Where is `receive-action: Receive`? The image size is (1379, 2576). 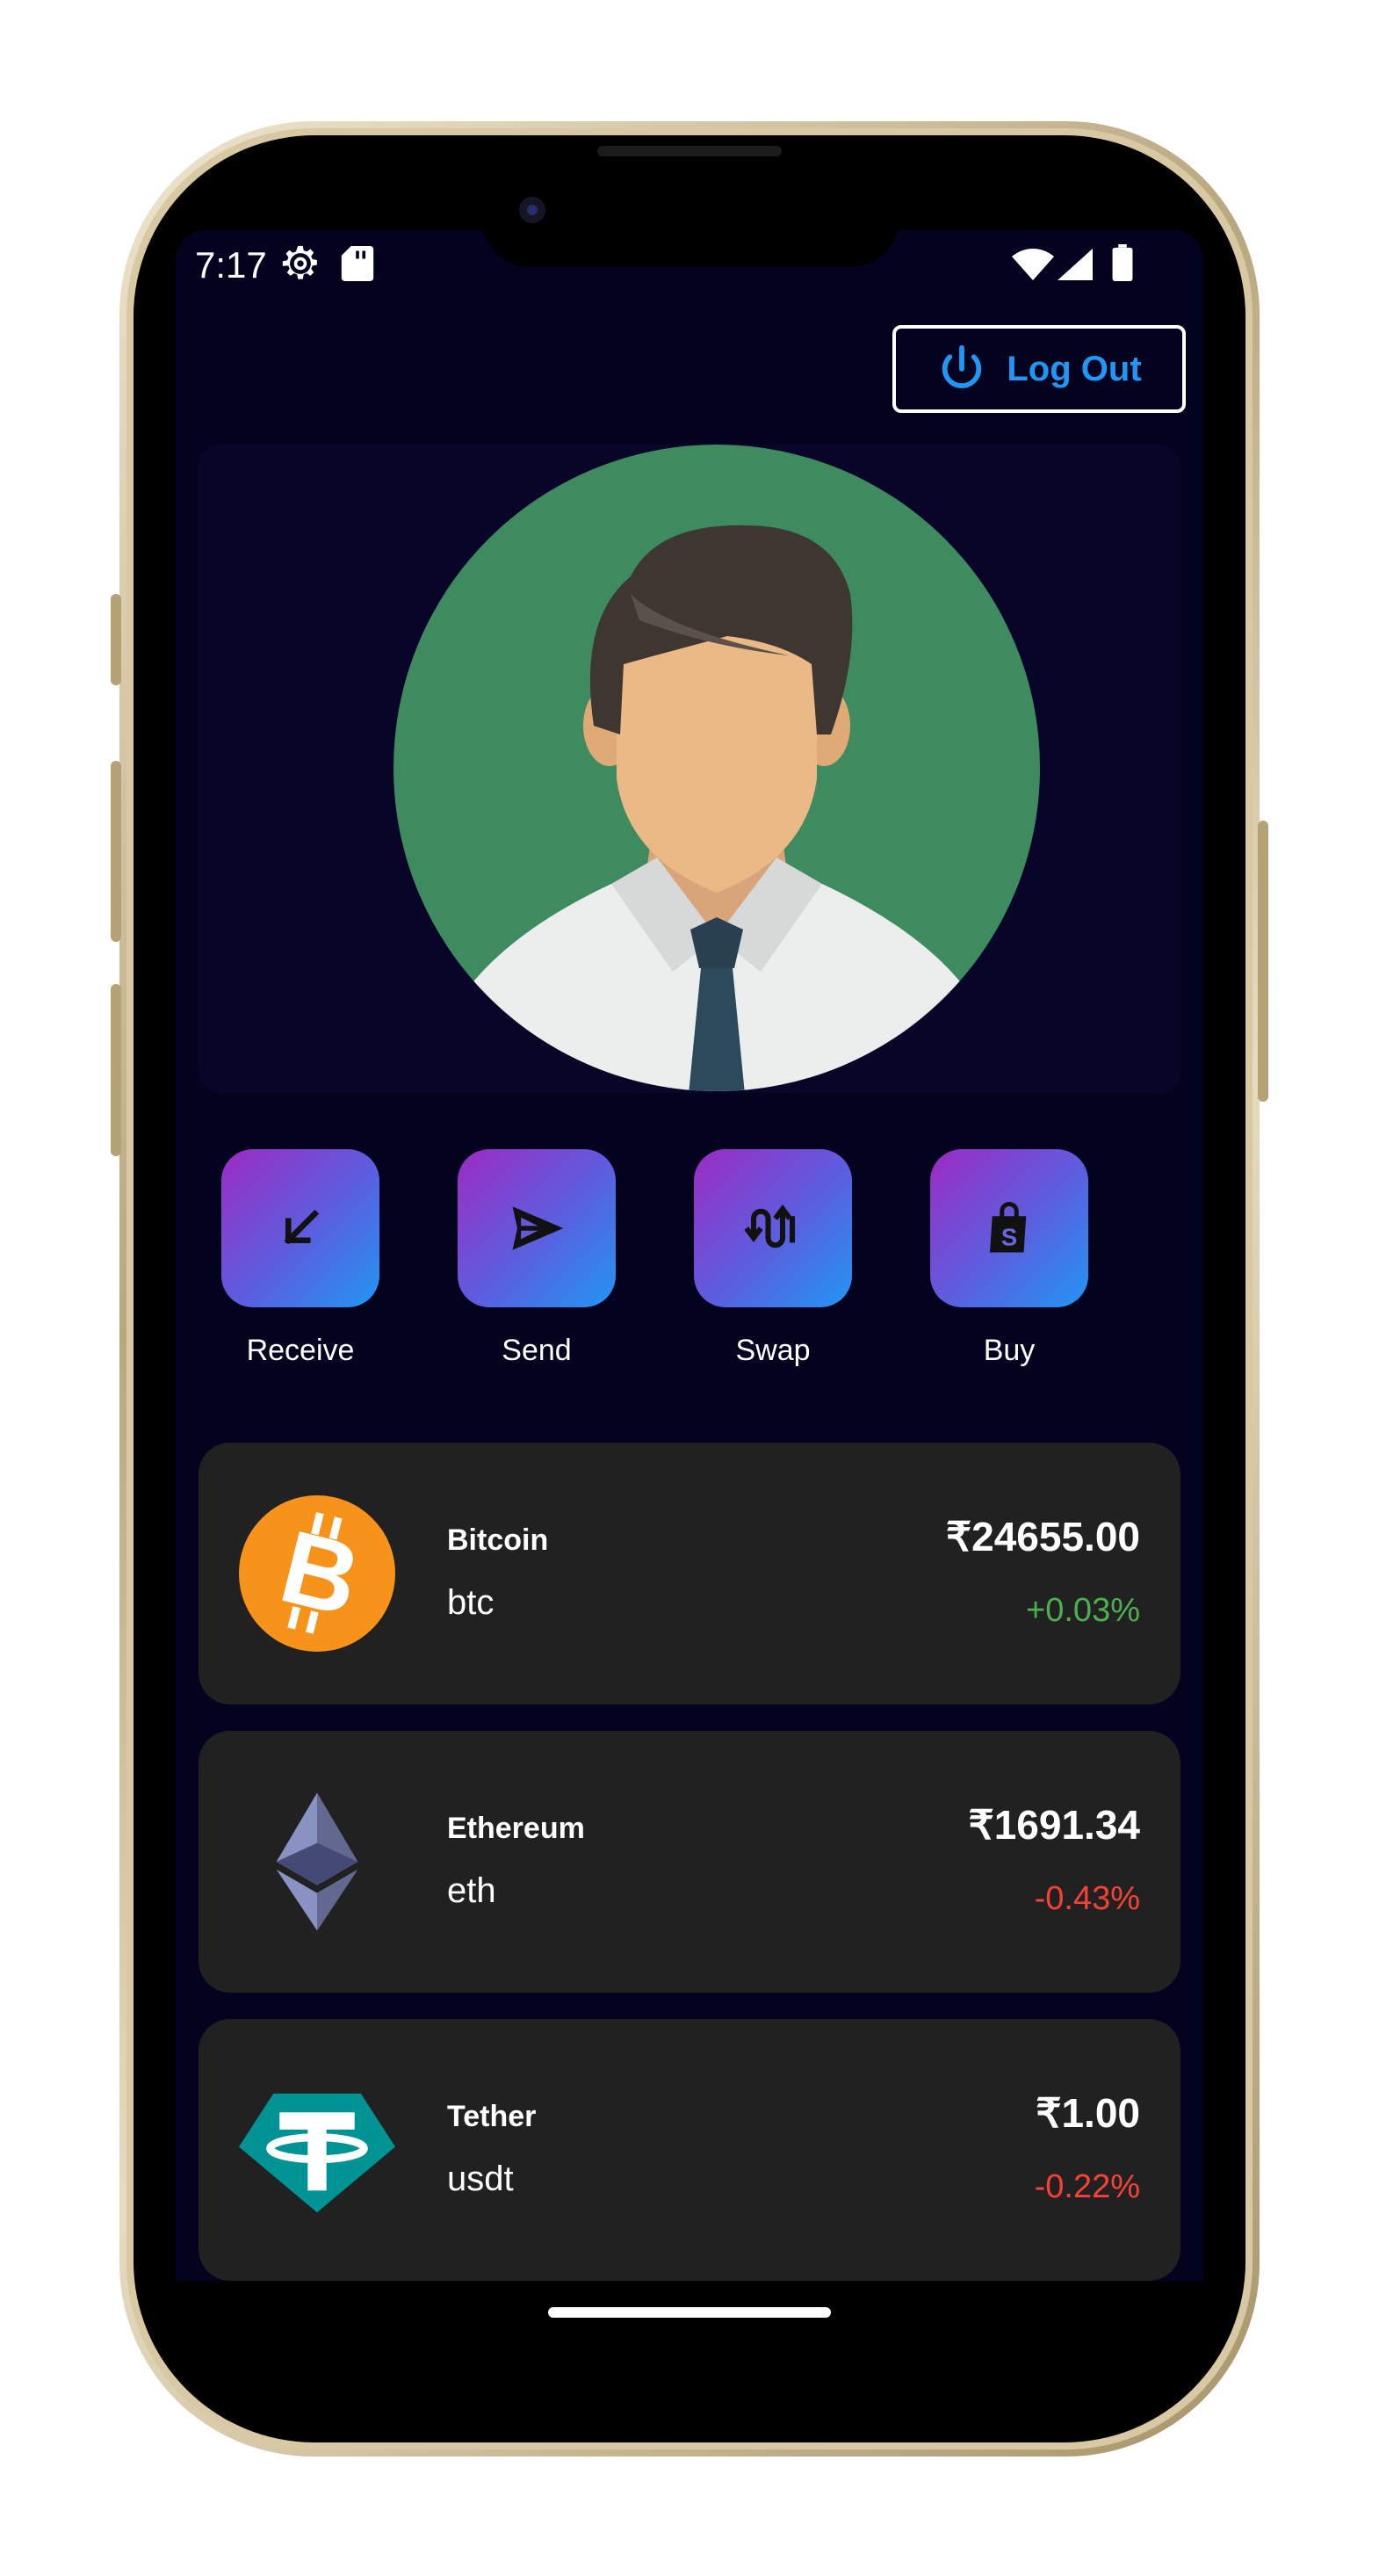 receive-action: Receive is located at coordinates (300, 1258).